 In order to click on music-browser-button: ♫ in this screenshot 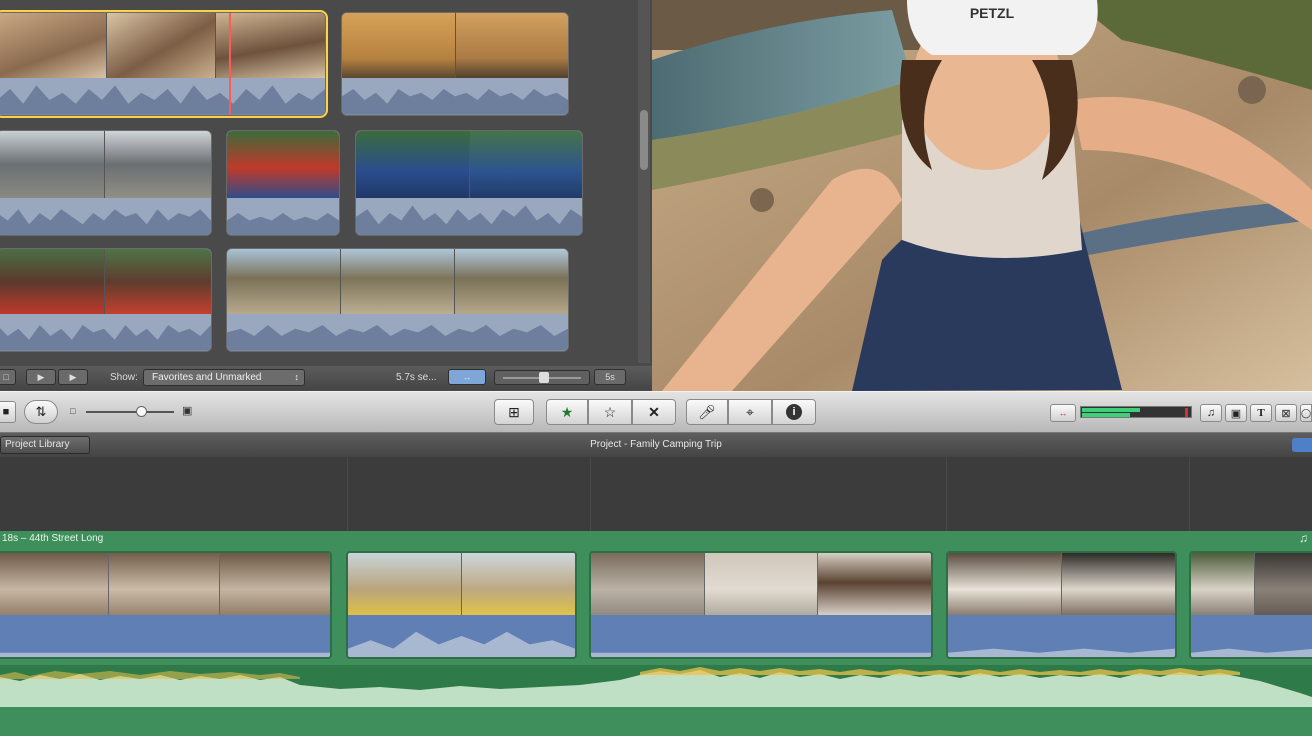, I will do `click(1211, 413)`.